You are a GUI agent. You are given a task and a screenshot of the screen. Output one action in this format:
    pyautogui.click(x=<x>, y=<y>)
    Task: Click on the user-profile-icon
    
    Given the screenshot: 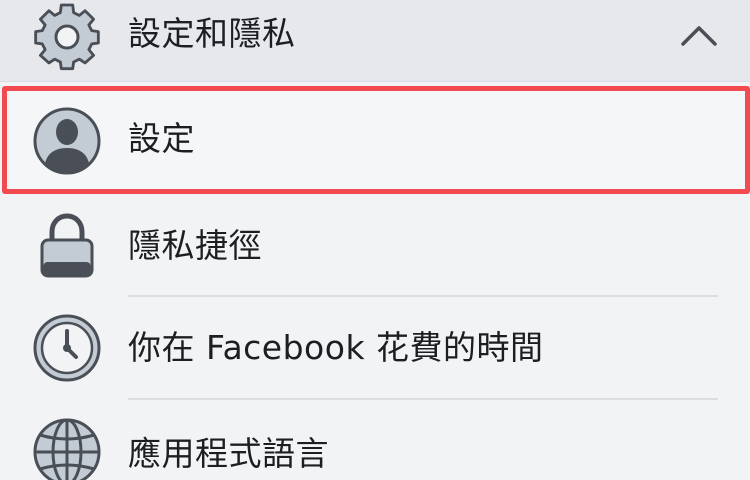 What is the action you would take?
    pyautogui.click(x=67, y=141)
    